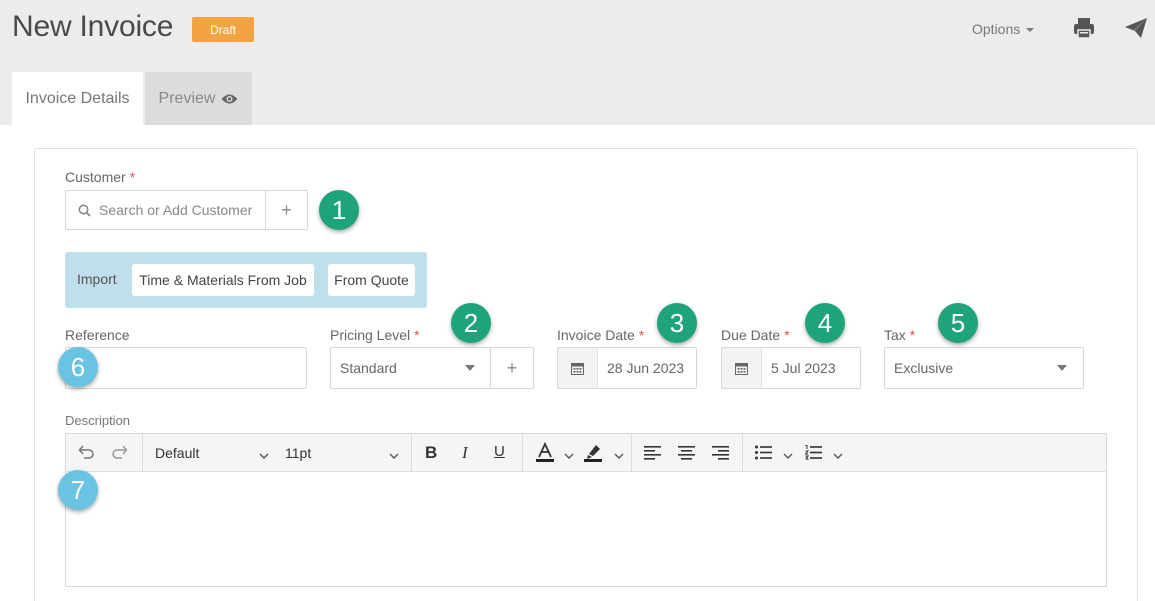  I want to click on invoice-date-label: Invoice Date *, so click(601, 335).